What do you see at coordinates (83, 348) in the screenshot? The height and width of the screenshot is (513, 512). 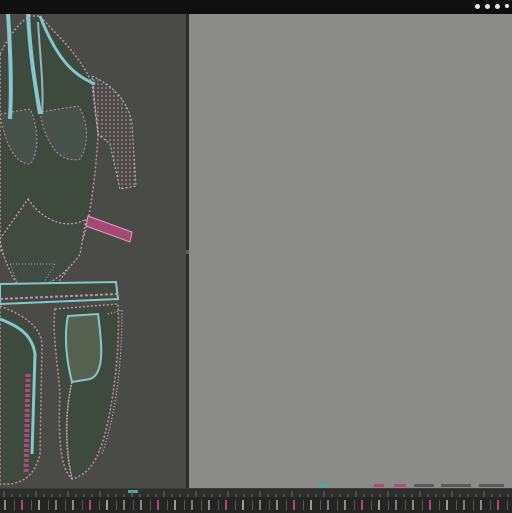 I see `right-leg-panel` at bounding box center [83, 348].